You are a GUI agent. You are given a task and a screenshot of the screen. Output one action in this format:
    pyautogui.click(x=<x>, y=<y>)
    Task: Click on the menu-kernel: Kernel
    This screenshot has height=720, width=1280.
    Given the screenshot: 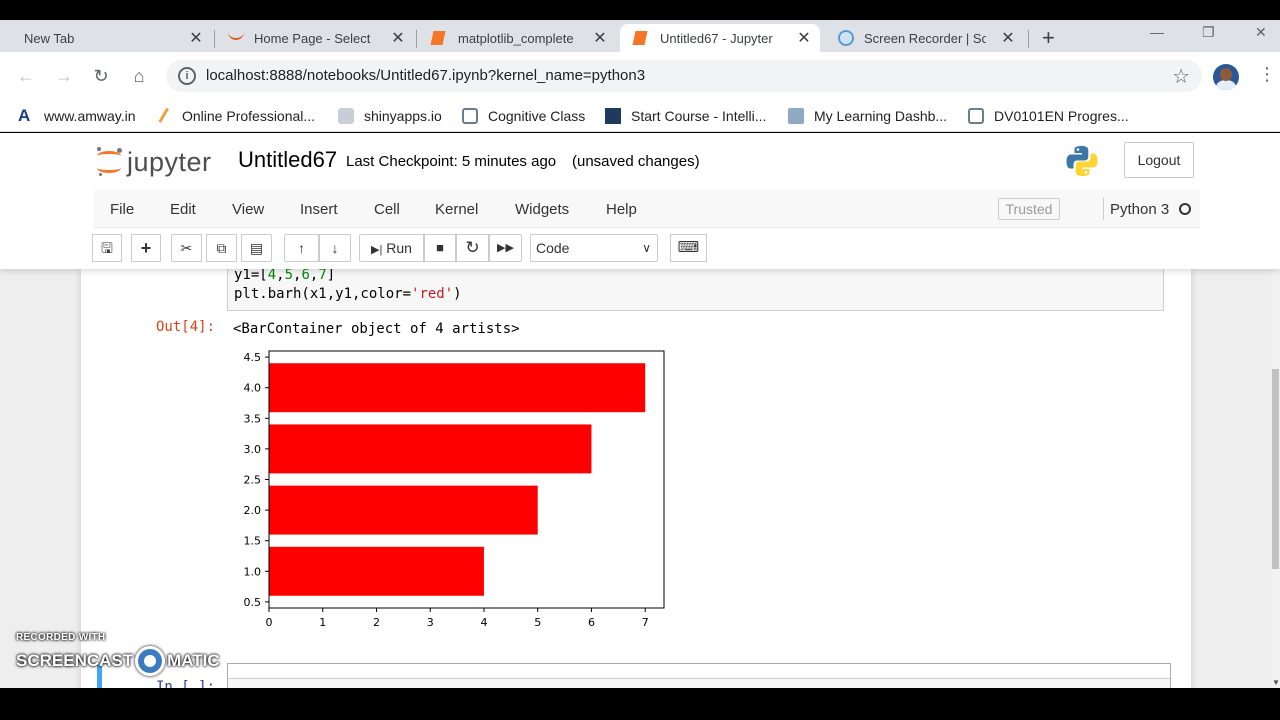 What is the action you would take?
    pyautogui.click(x=456, y=209)
    